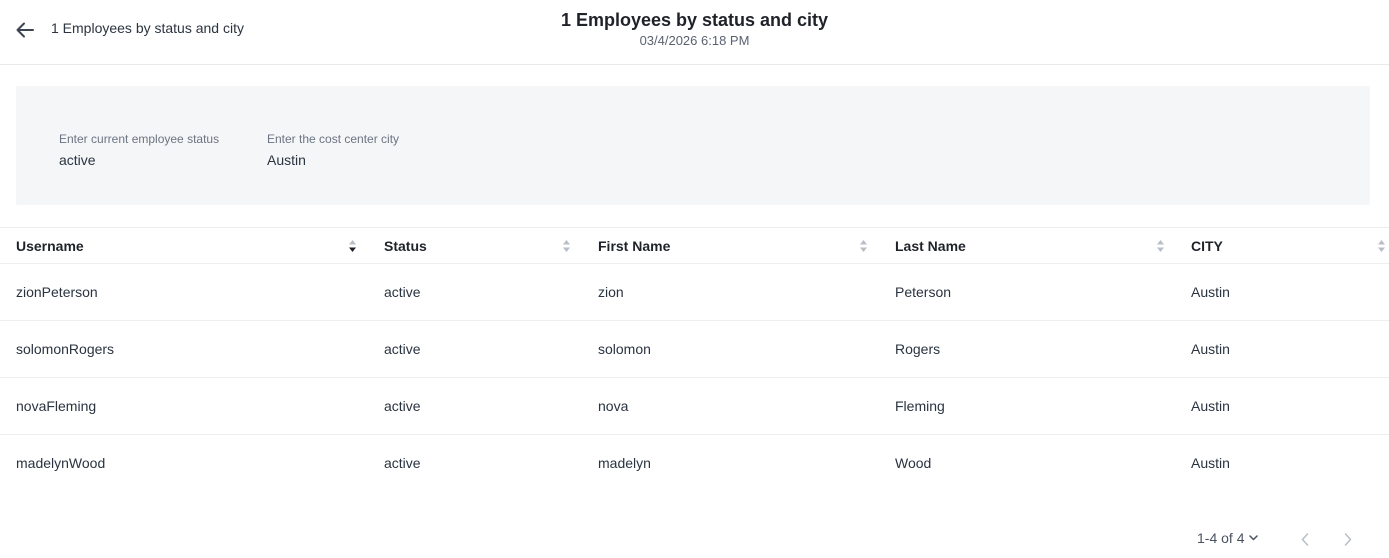 The height and width of the screenshot is (558, 1389). I want to click on cell-first-name: madelyn, so click(624, 463).